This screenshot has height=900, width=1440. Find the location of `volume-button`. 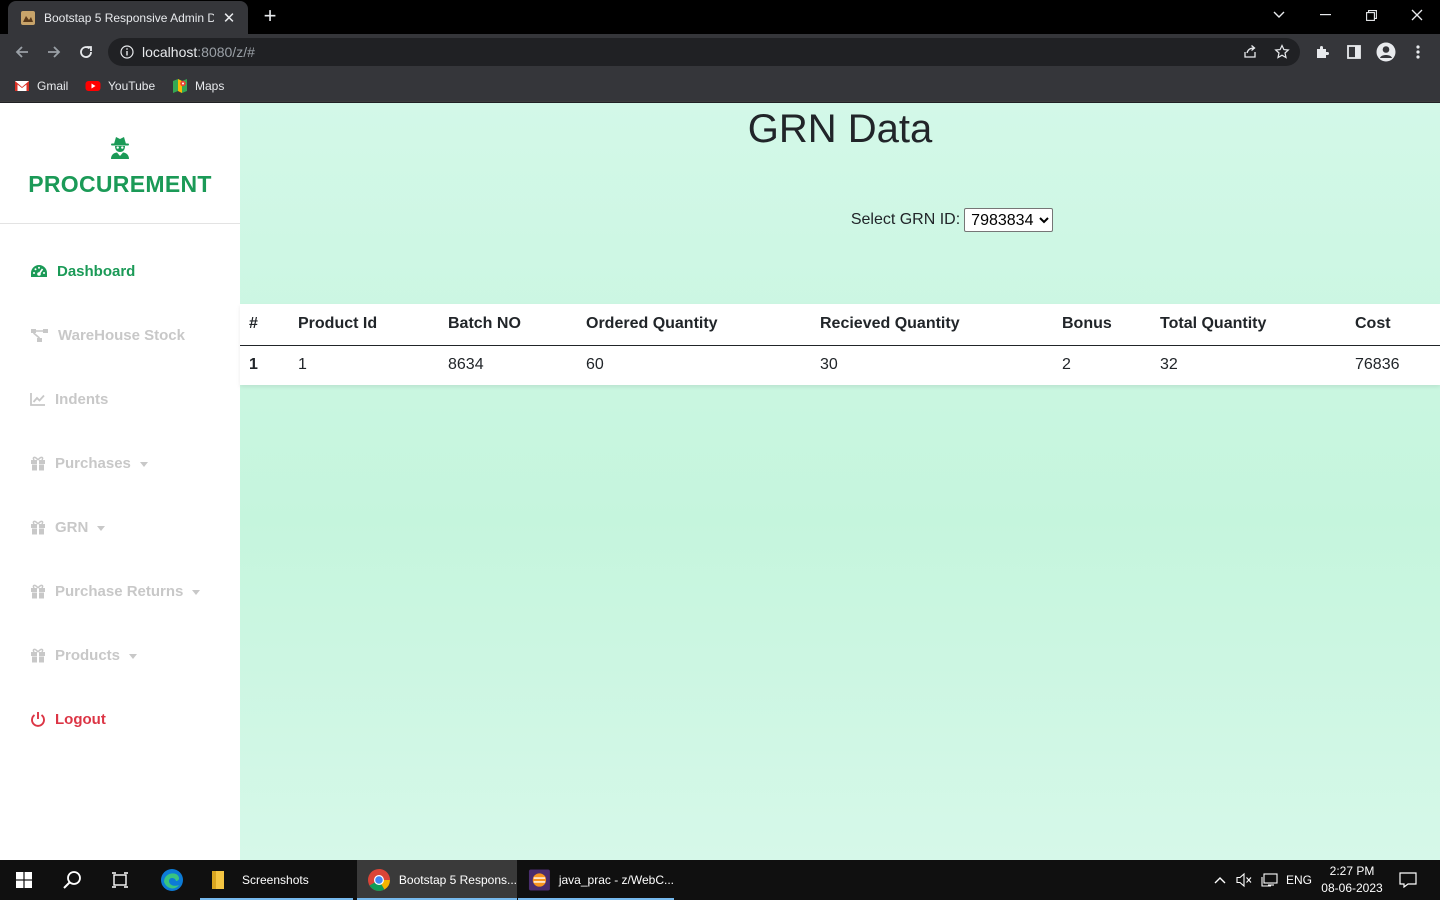

volume-button is located at coordinates (1244, 880).